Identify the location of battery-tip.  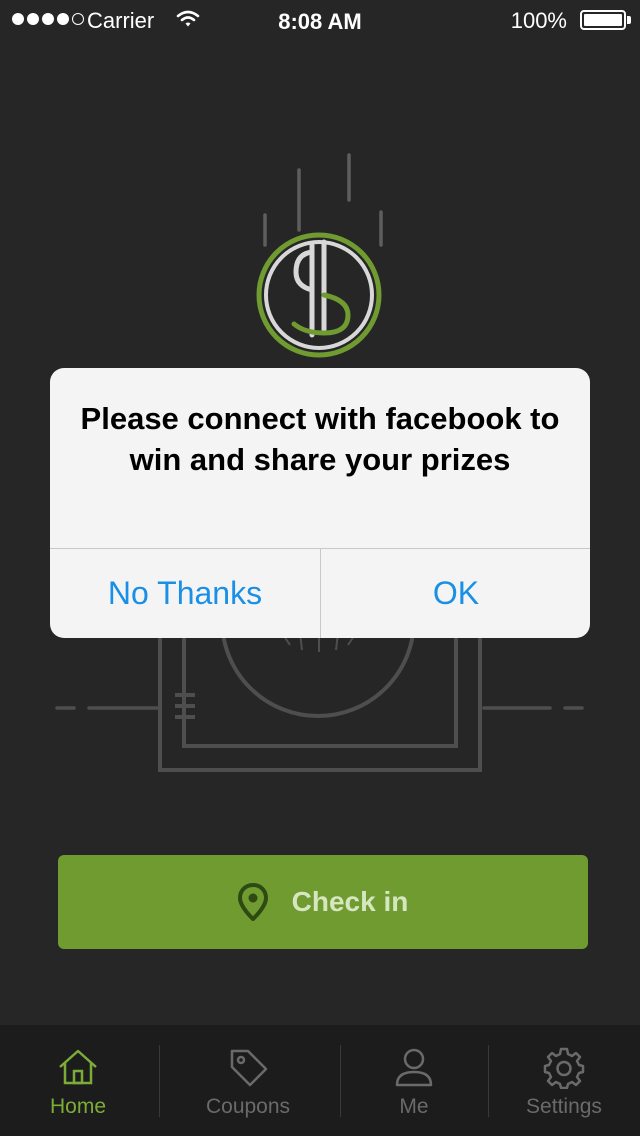
(629, 20).